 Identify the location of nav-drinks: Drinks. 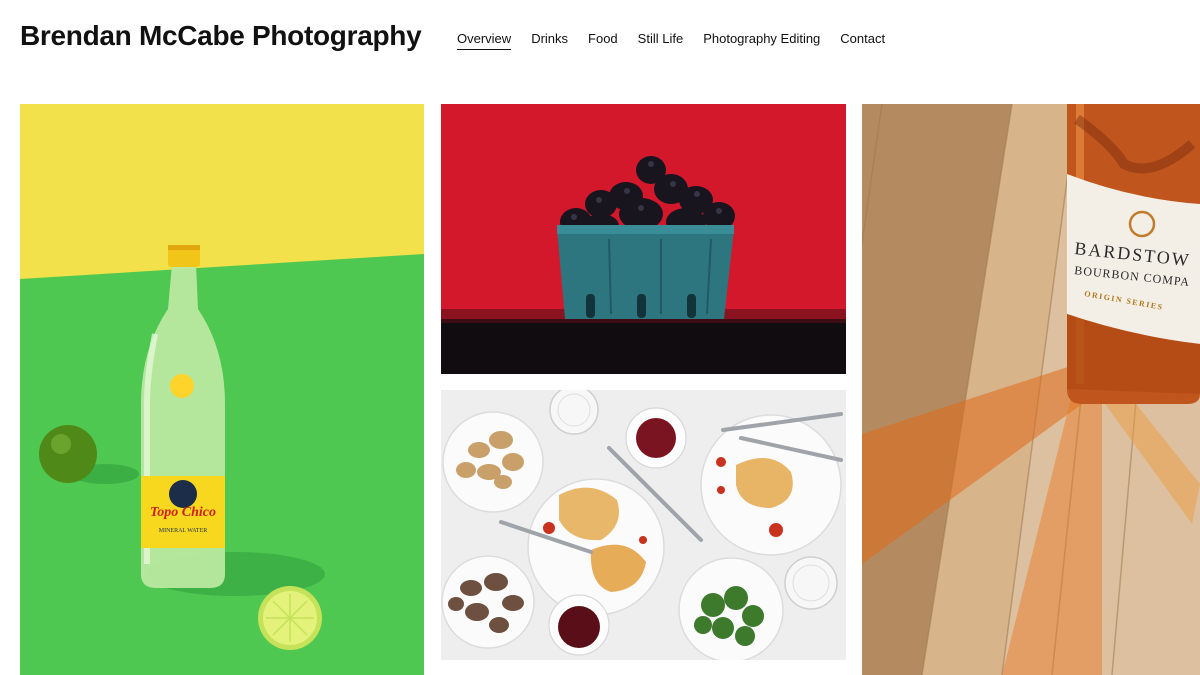
(549, 40).